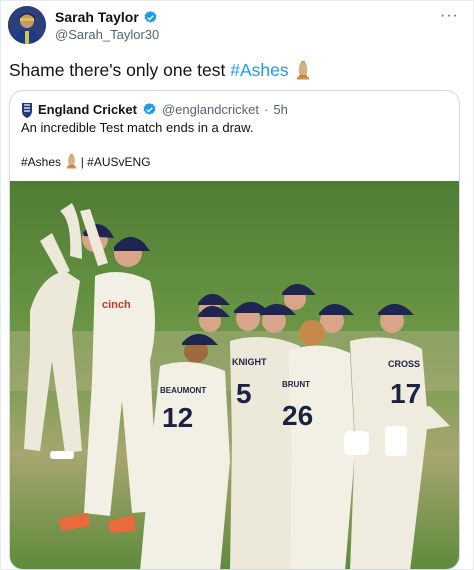 This screenshot has width=474, height=570. I want to click on author-avatar, so click(27, 25).